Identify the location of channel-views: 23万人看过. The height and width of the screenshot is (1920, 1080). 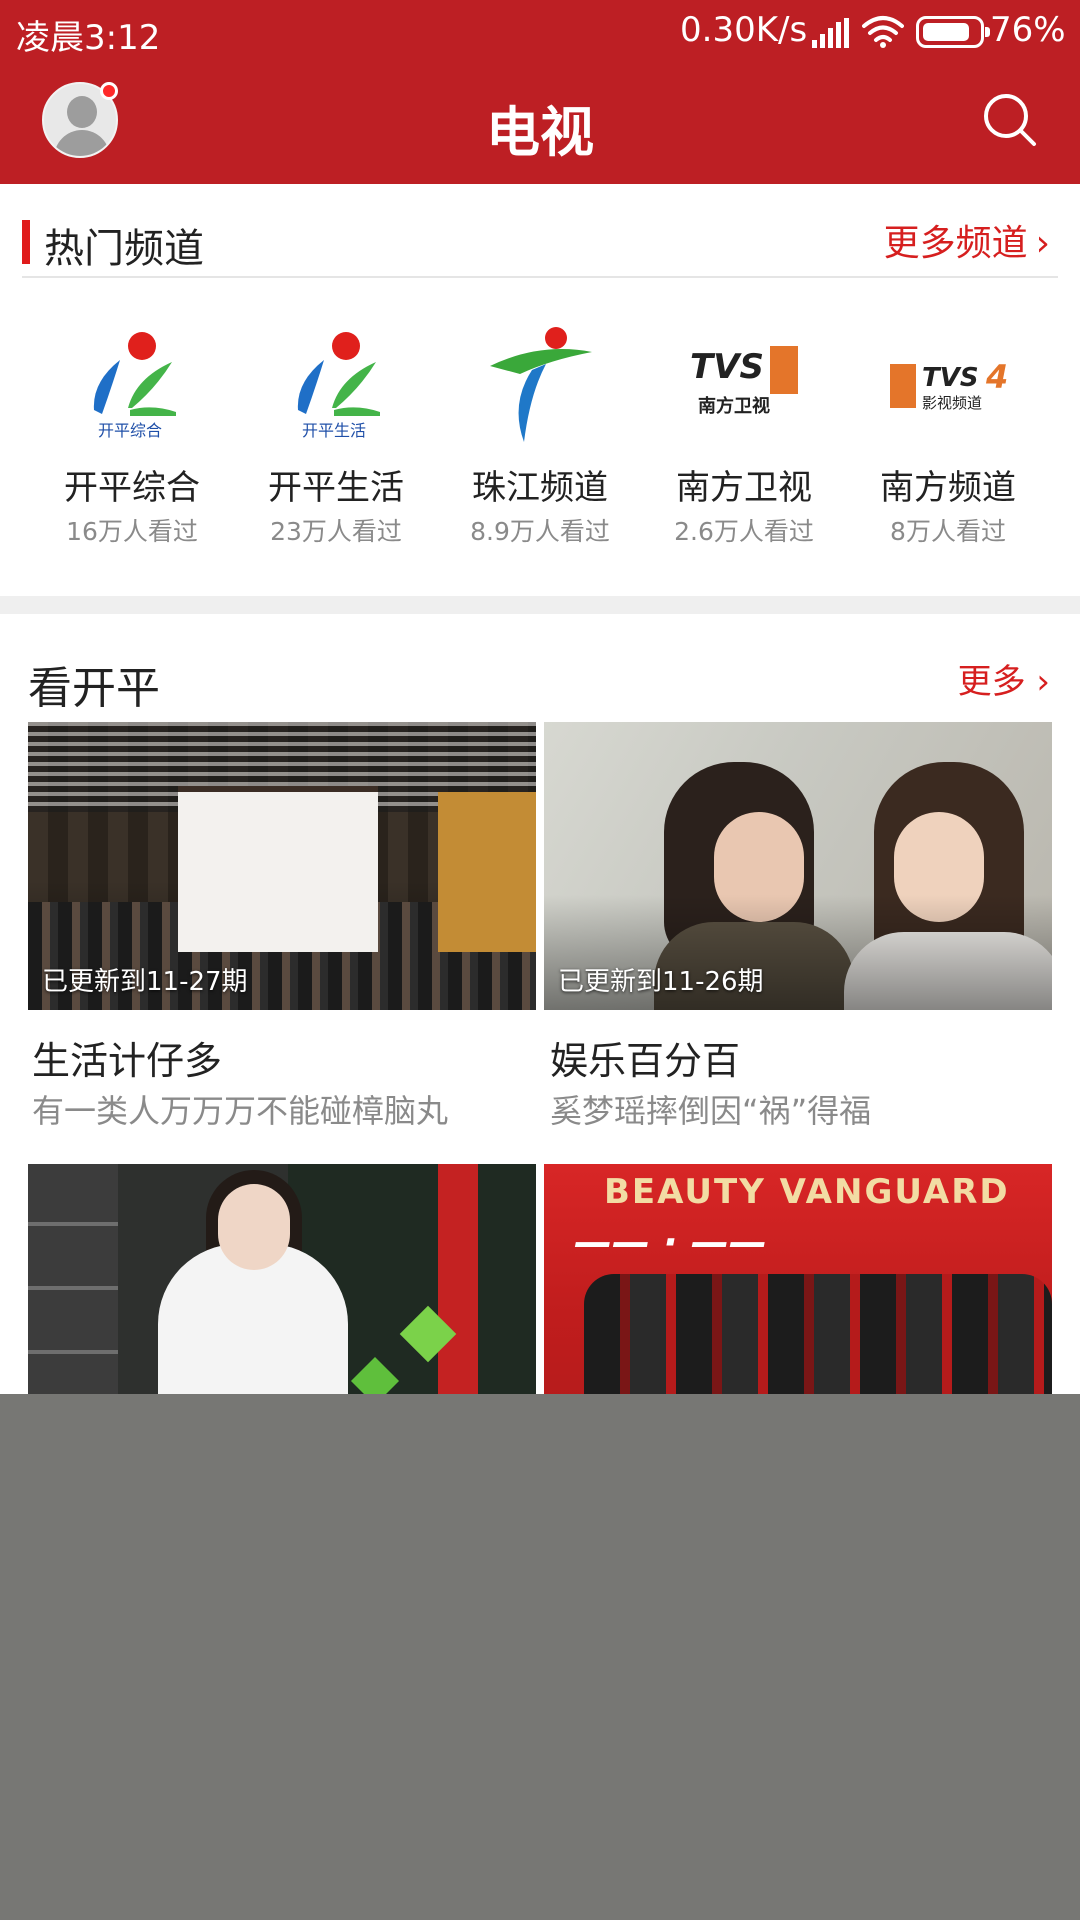
(336, 531).